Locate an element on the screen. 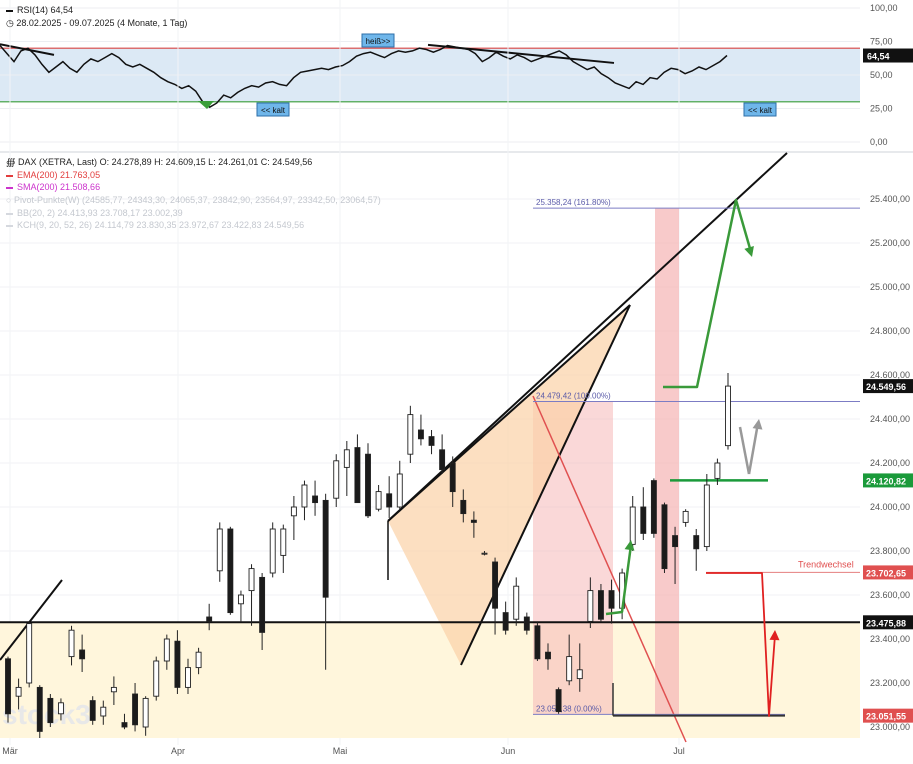 Image resolution: width=913 pixels, height=764 pixels. price-tick-label: 25.000,00 is located at coordinates (890, 287).